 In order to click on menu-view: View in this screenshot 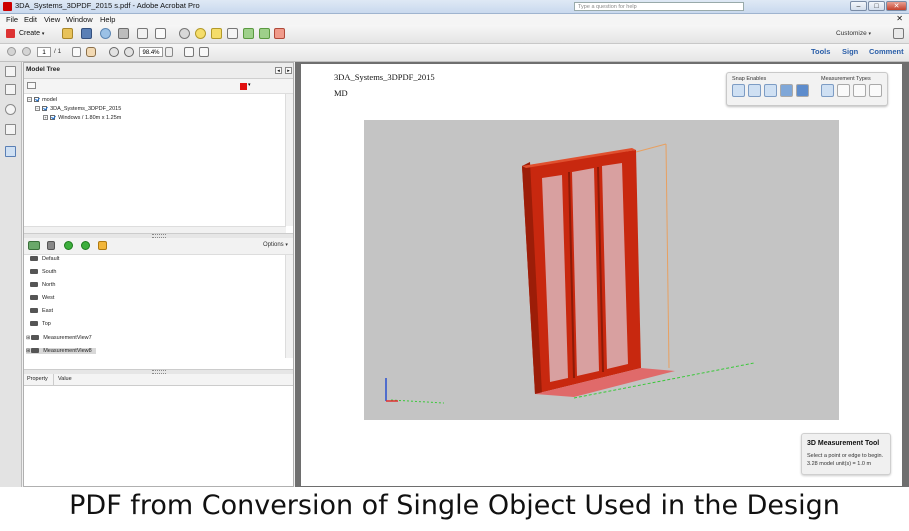, I will do `click(52, 19)`.